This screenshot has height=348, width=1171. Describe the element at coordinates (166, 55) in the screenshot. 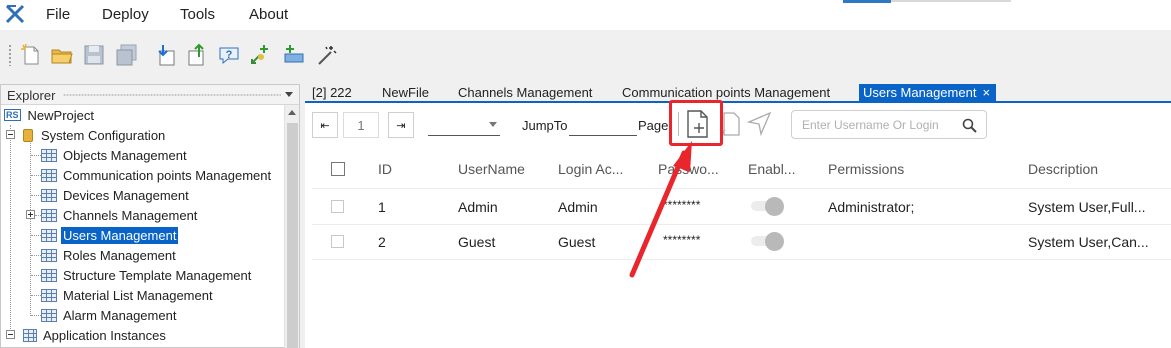

I see `import-icon` at that location.